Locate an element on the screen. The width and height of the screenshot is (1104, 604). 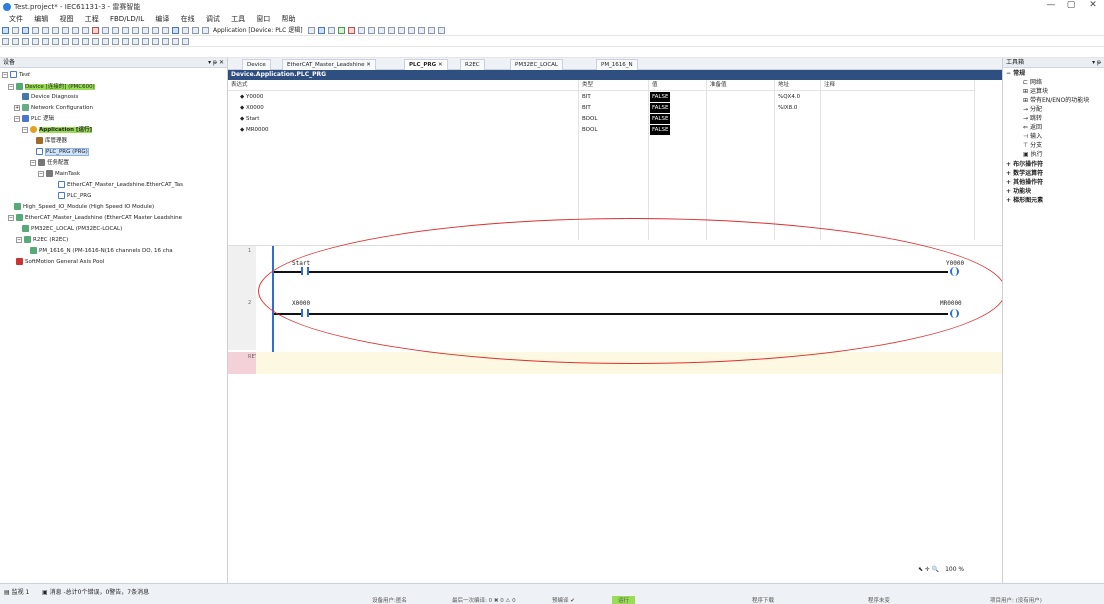
insert-reset-coil-icon is located at coordinates (105, 41).